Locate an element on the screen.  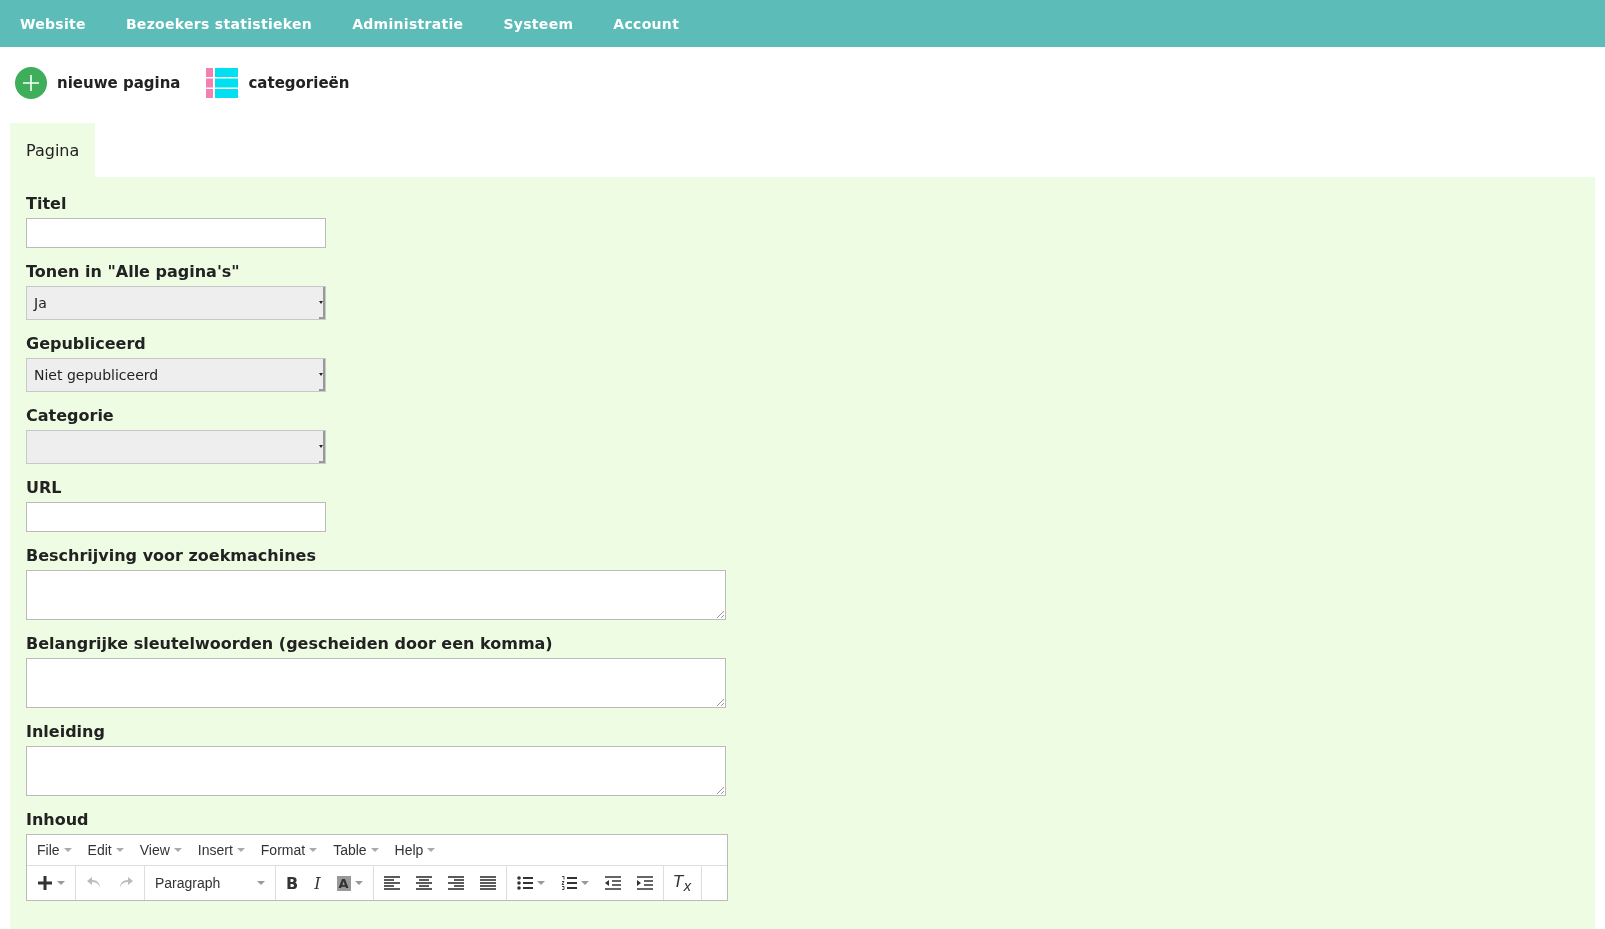
menu-item: Help is located at coordinates (415, 850).